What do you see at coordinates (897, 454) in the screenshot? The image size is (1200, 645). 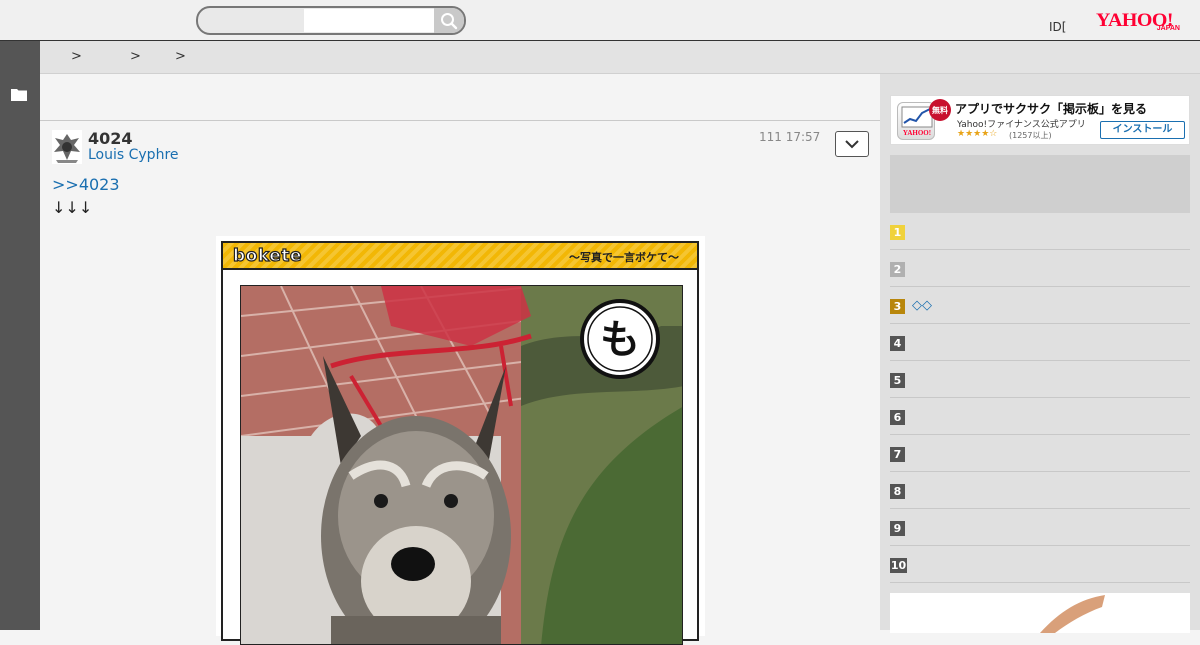 I see `ranking-number: 7` at bounding box center [897, 454].